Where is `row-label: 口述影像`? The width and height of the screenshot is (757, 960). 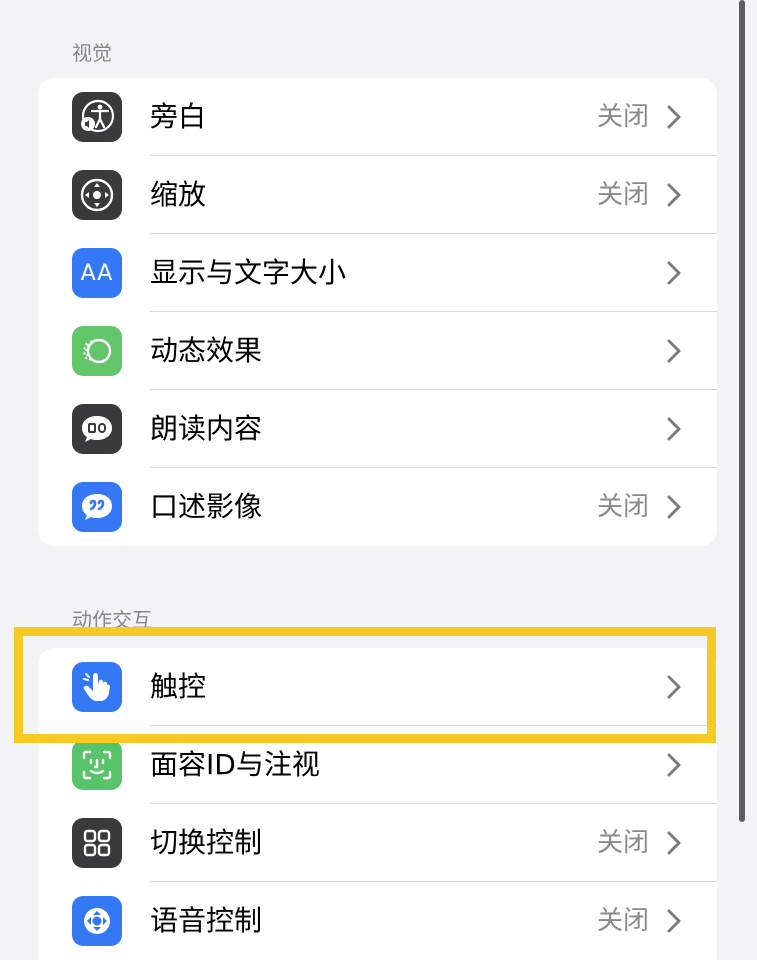 row-label: 口述影像 is located at coordinates (206, 506).